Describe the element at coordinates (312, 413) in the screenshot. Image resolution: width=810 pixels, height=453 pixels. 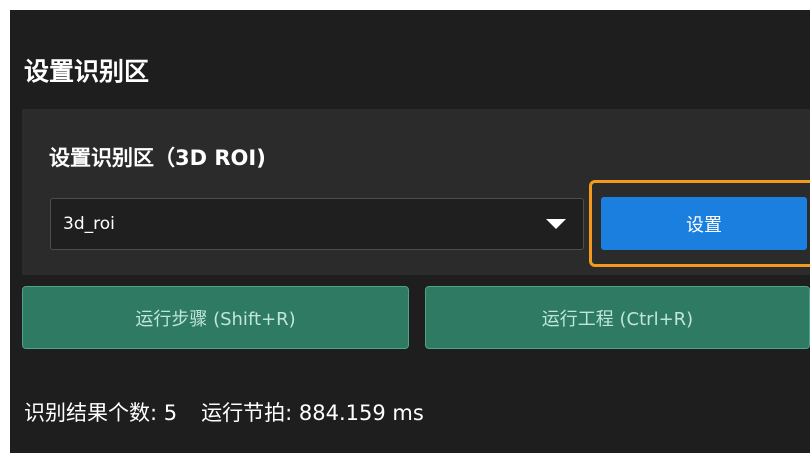
I see `cycle-time-text: 运行节拍: 884.159 ms` at that location.